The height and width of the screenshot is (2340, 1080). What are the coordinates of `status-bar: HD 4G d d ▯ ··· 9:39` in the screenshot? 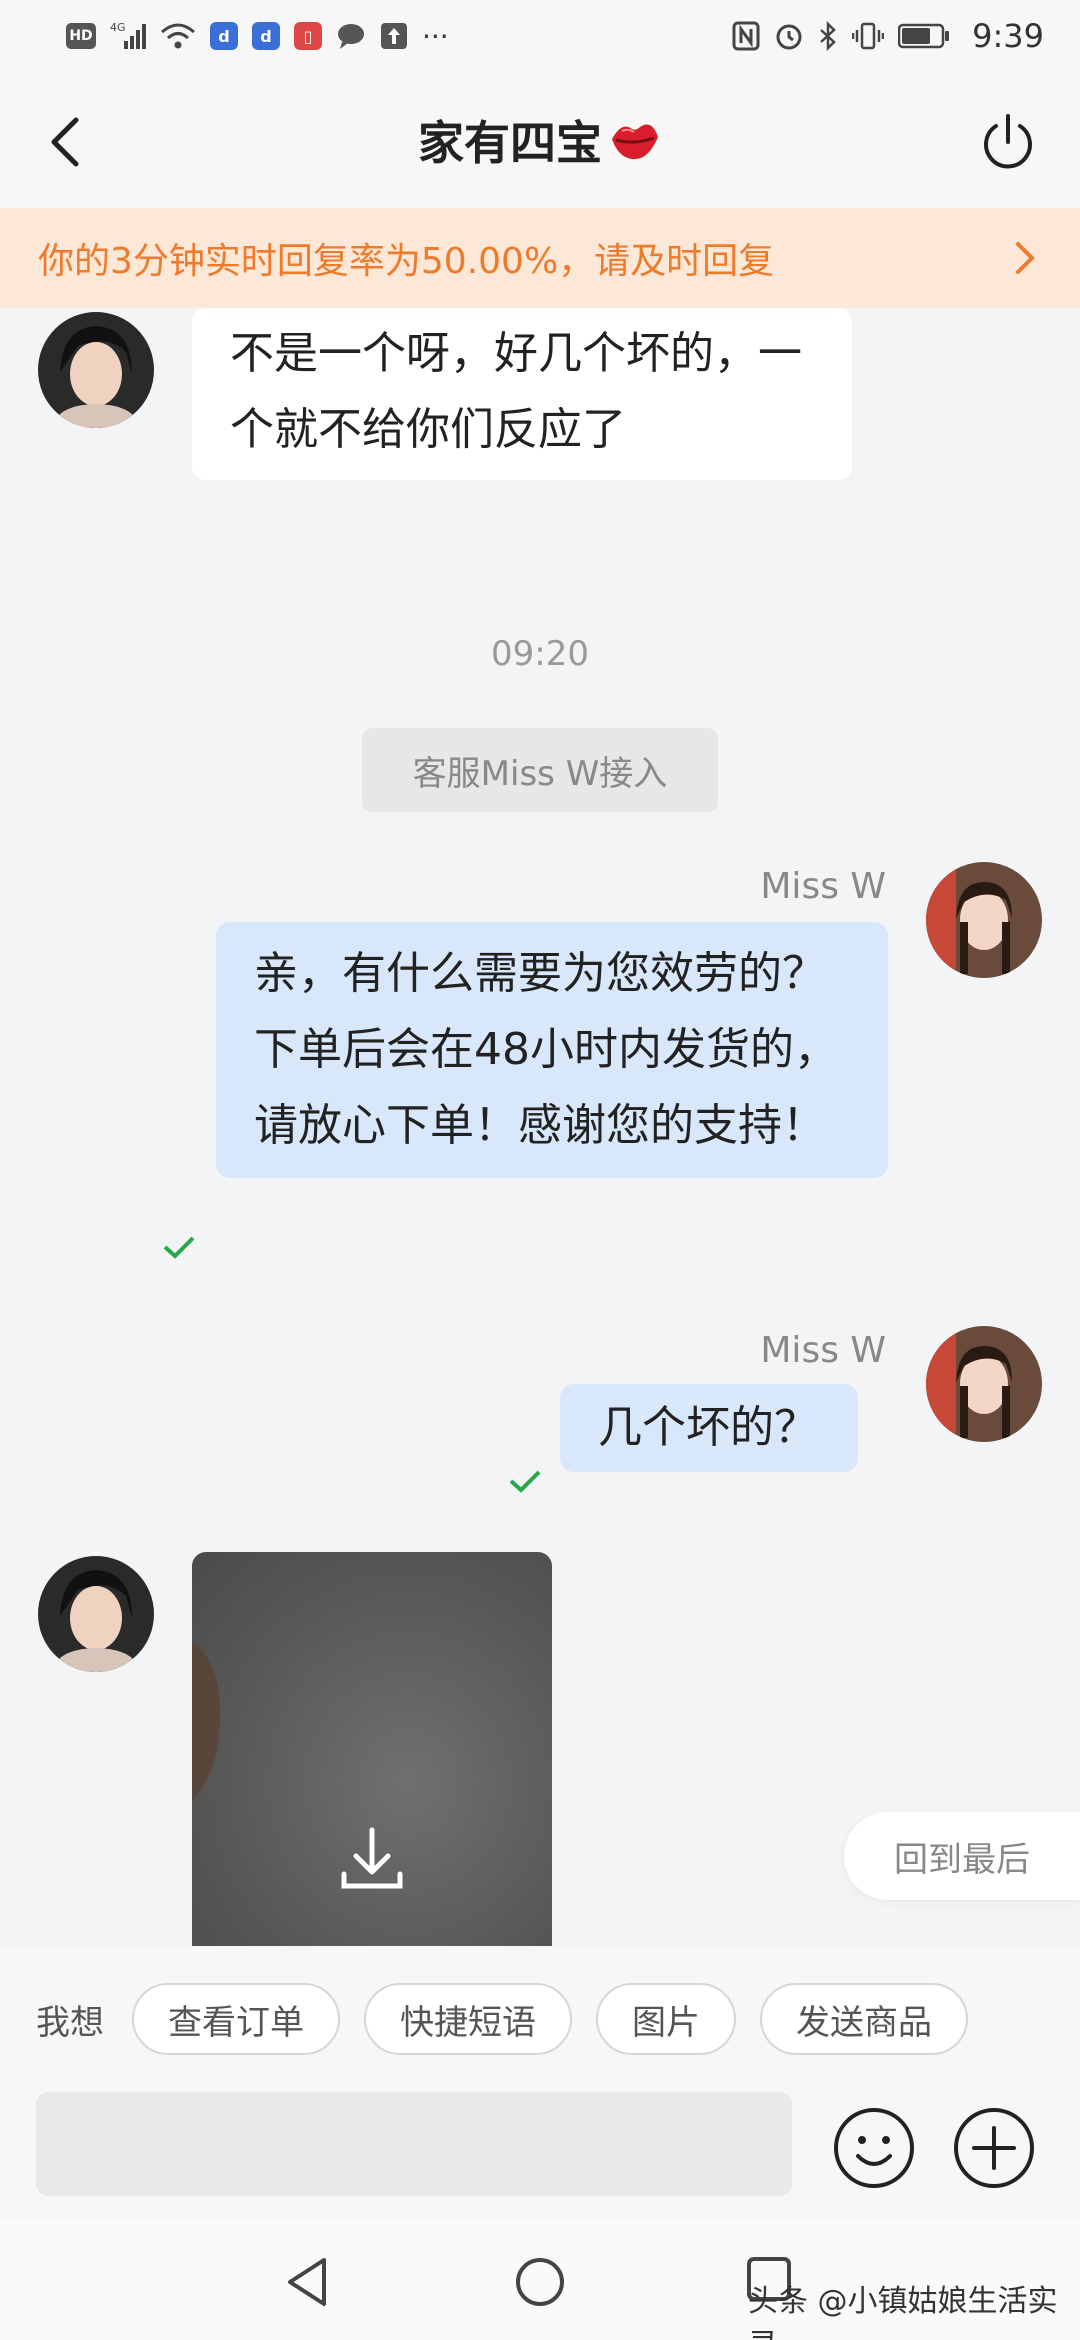 It's located at (540, 36).